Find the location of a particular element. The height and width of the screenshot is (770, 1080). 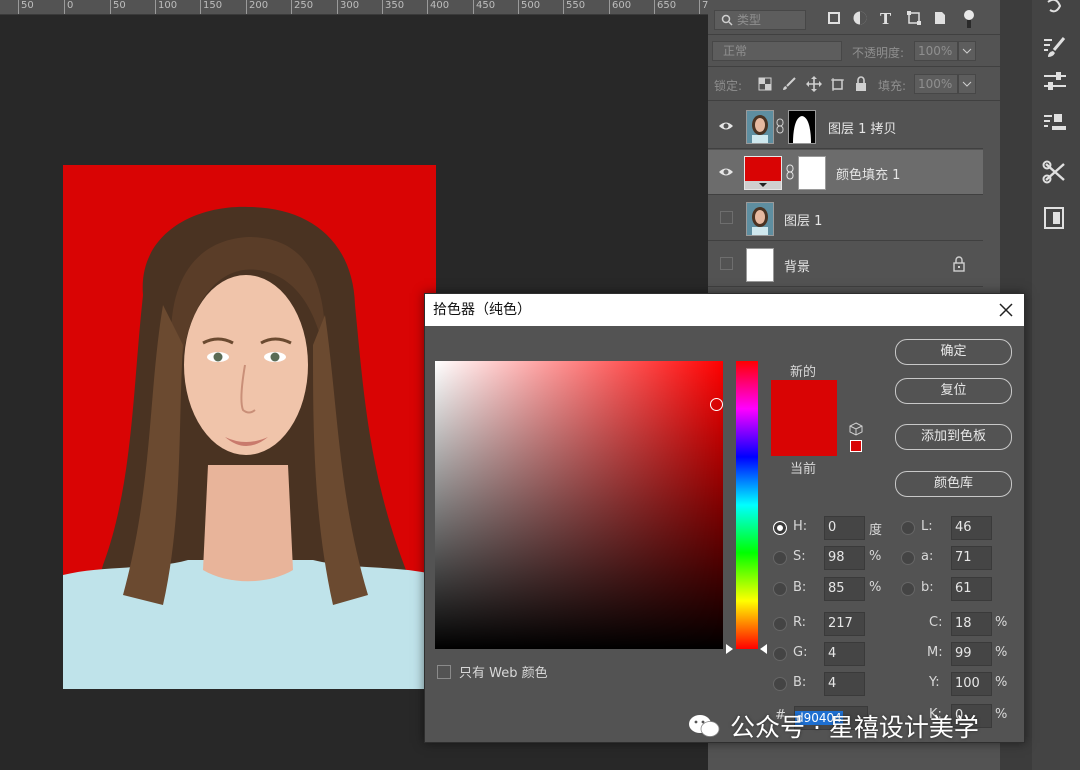

ok-button: 确定 is located at coordinates (953, 352).